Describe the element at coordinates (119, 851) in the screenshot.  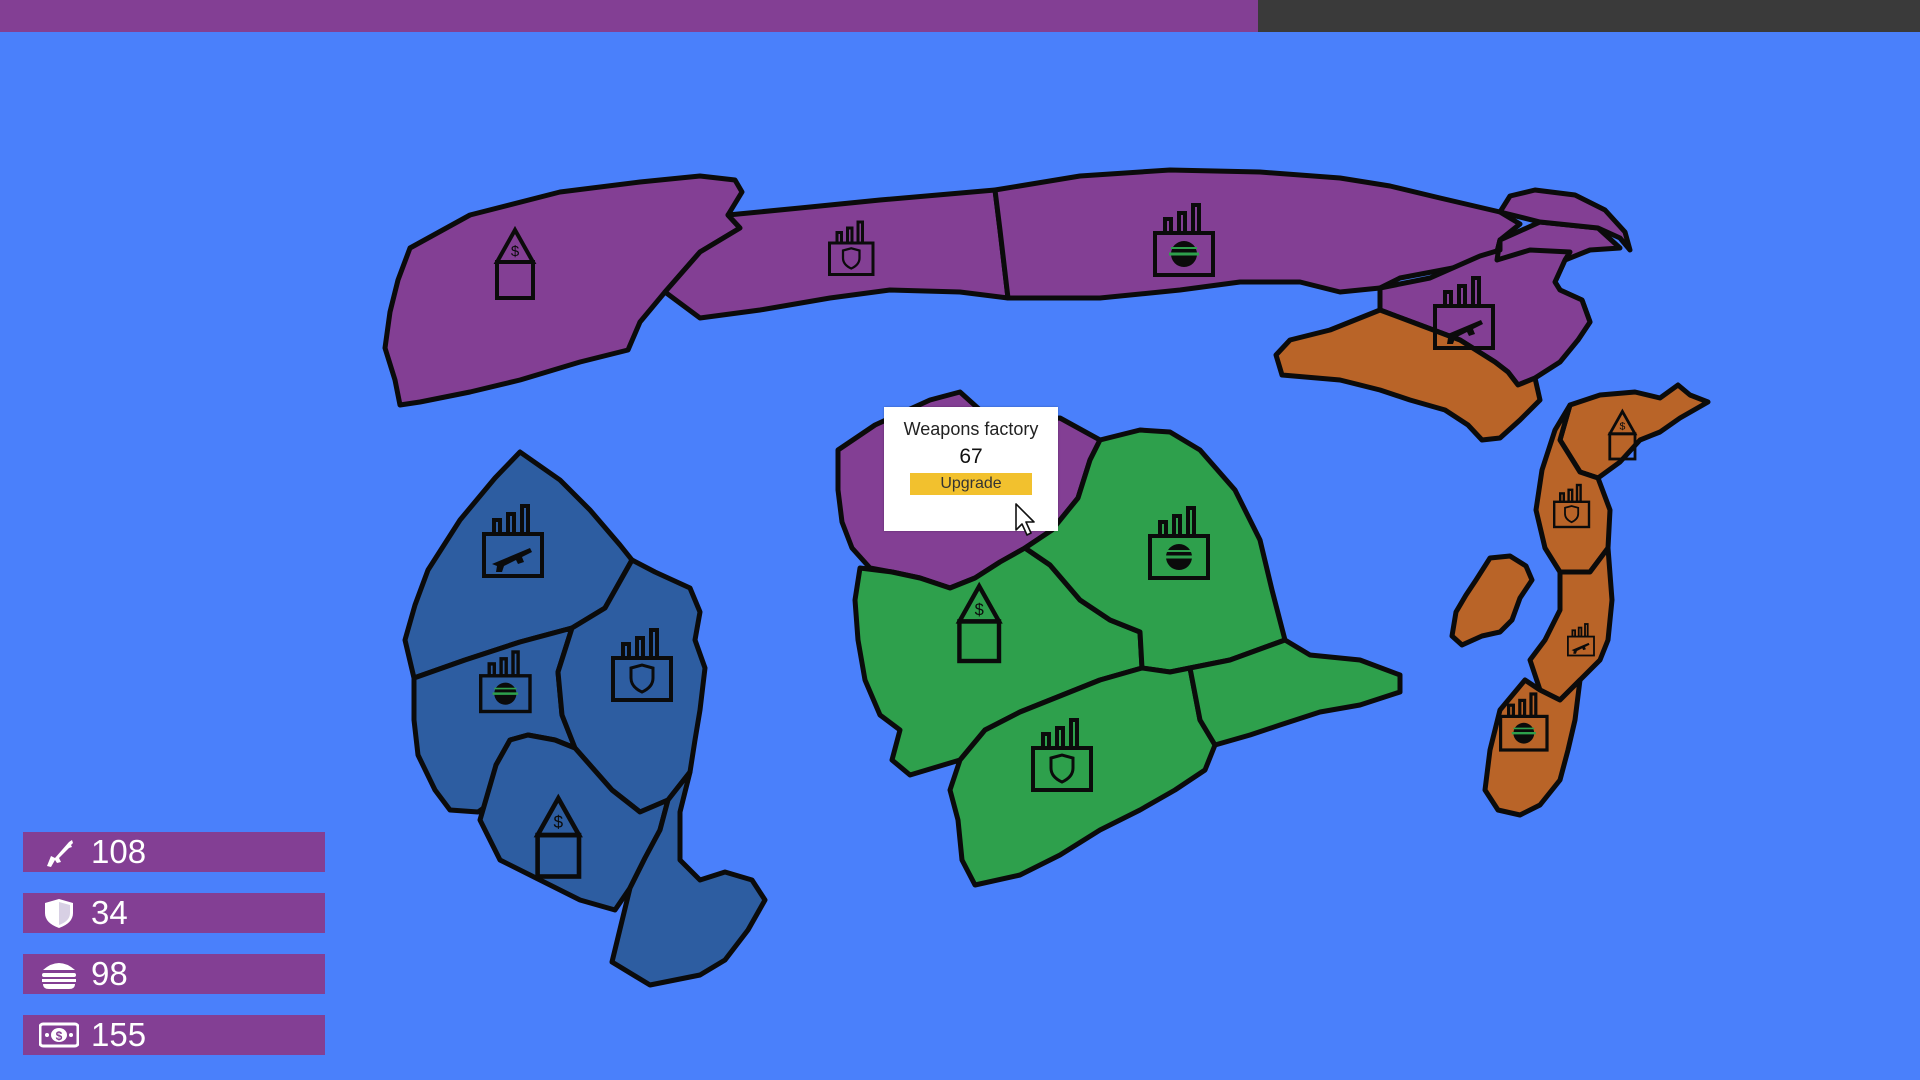
I see `resource-value: 108` at that location.